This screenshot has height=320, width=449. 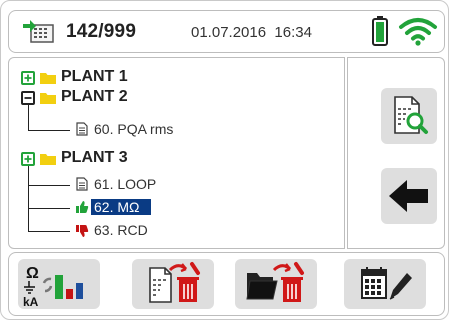 What do you see at coordinates (94, 158) in the screenshot?
I see `plant-label: PLANT 3` at bounding box center [94, 158].